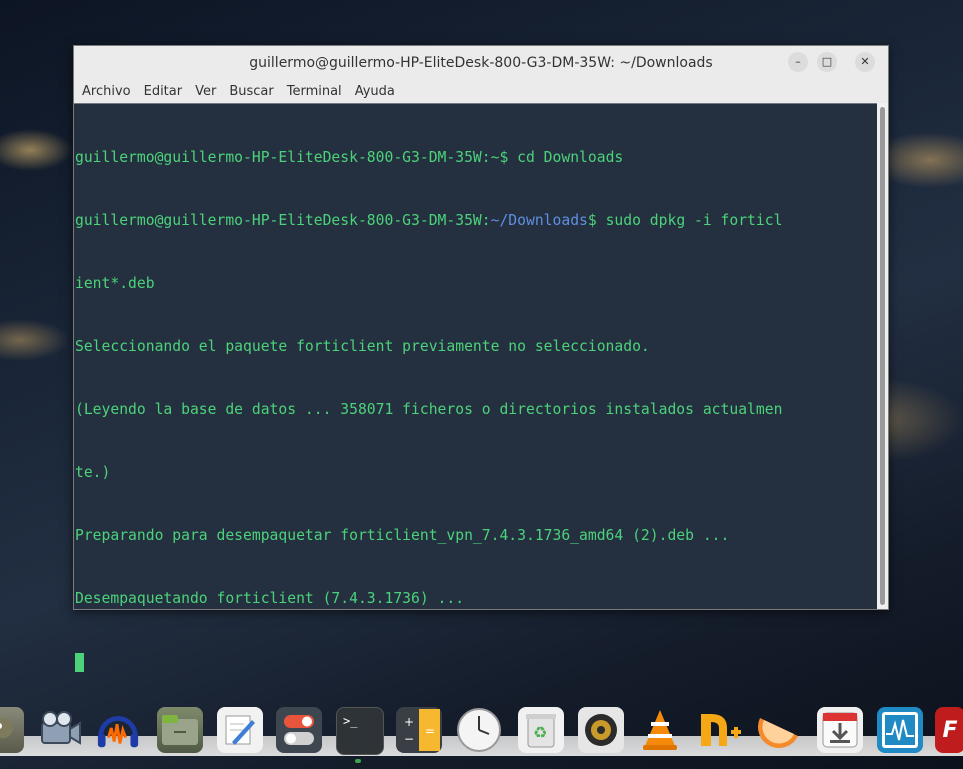  Describe the element at coordinates (419, 730) in the screenshot. I see `calculator-icon: + − =` at that location.